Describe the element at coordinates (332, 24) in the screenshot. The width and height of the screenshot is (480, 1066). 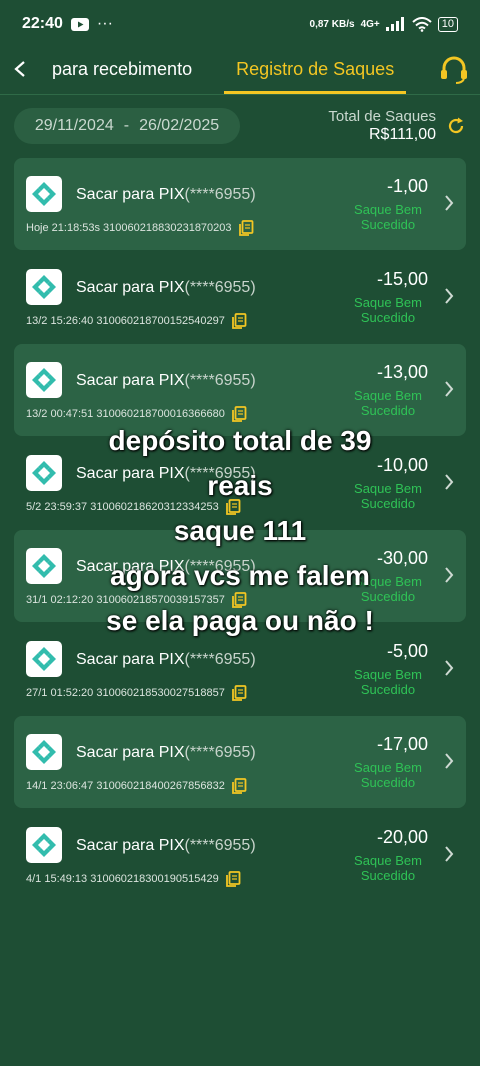
I see `network-speed: 0,87 KB/s` at that location.